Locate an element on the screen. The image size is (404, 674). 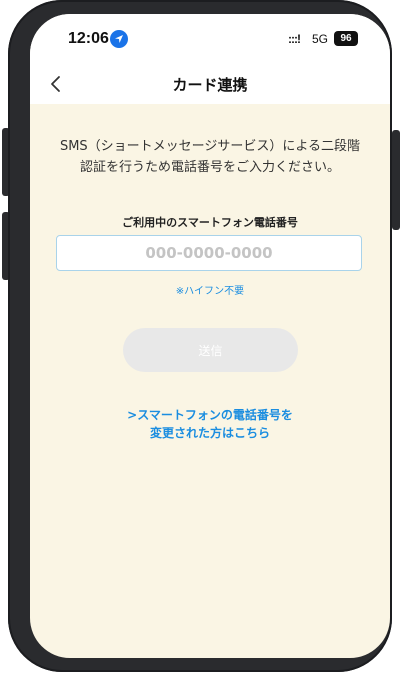
battery-icon: 96 is located at coordinates (346, 38).